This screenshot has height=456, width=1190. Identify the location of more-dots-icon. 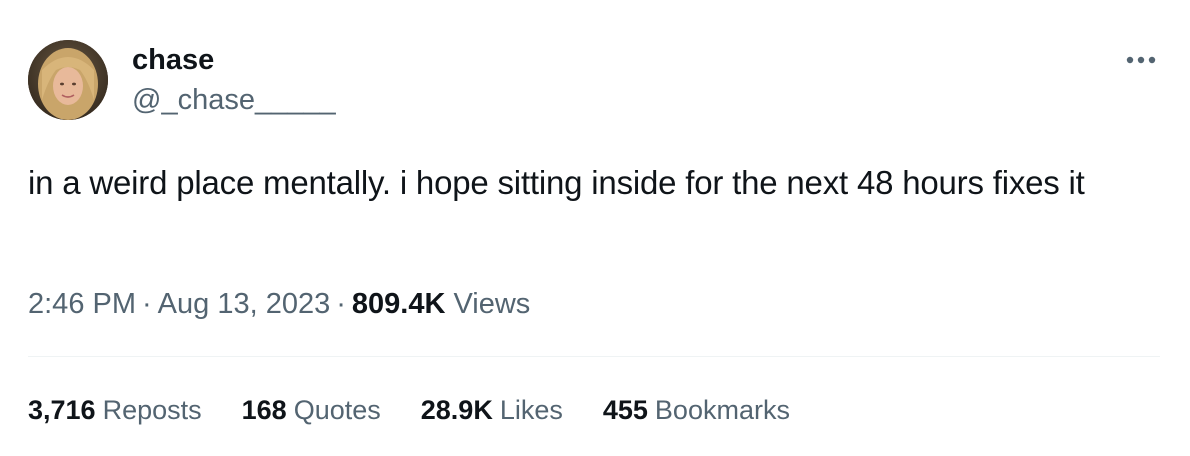
(1141, 60).